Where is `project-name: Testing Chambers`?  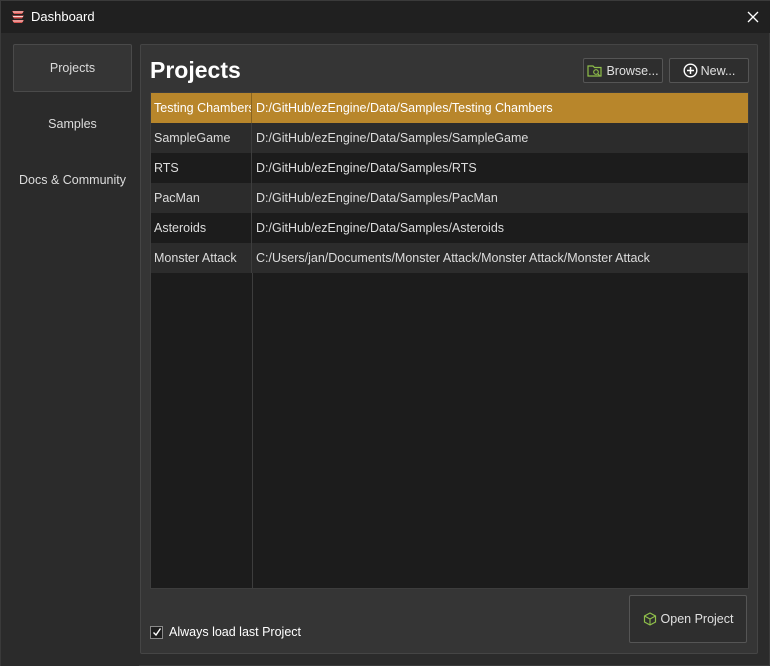 project-name: Testing Chambers is located at coordinates (201, 108).